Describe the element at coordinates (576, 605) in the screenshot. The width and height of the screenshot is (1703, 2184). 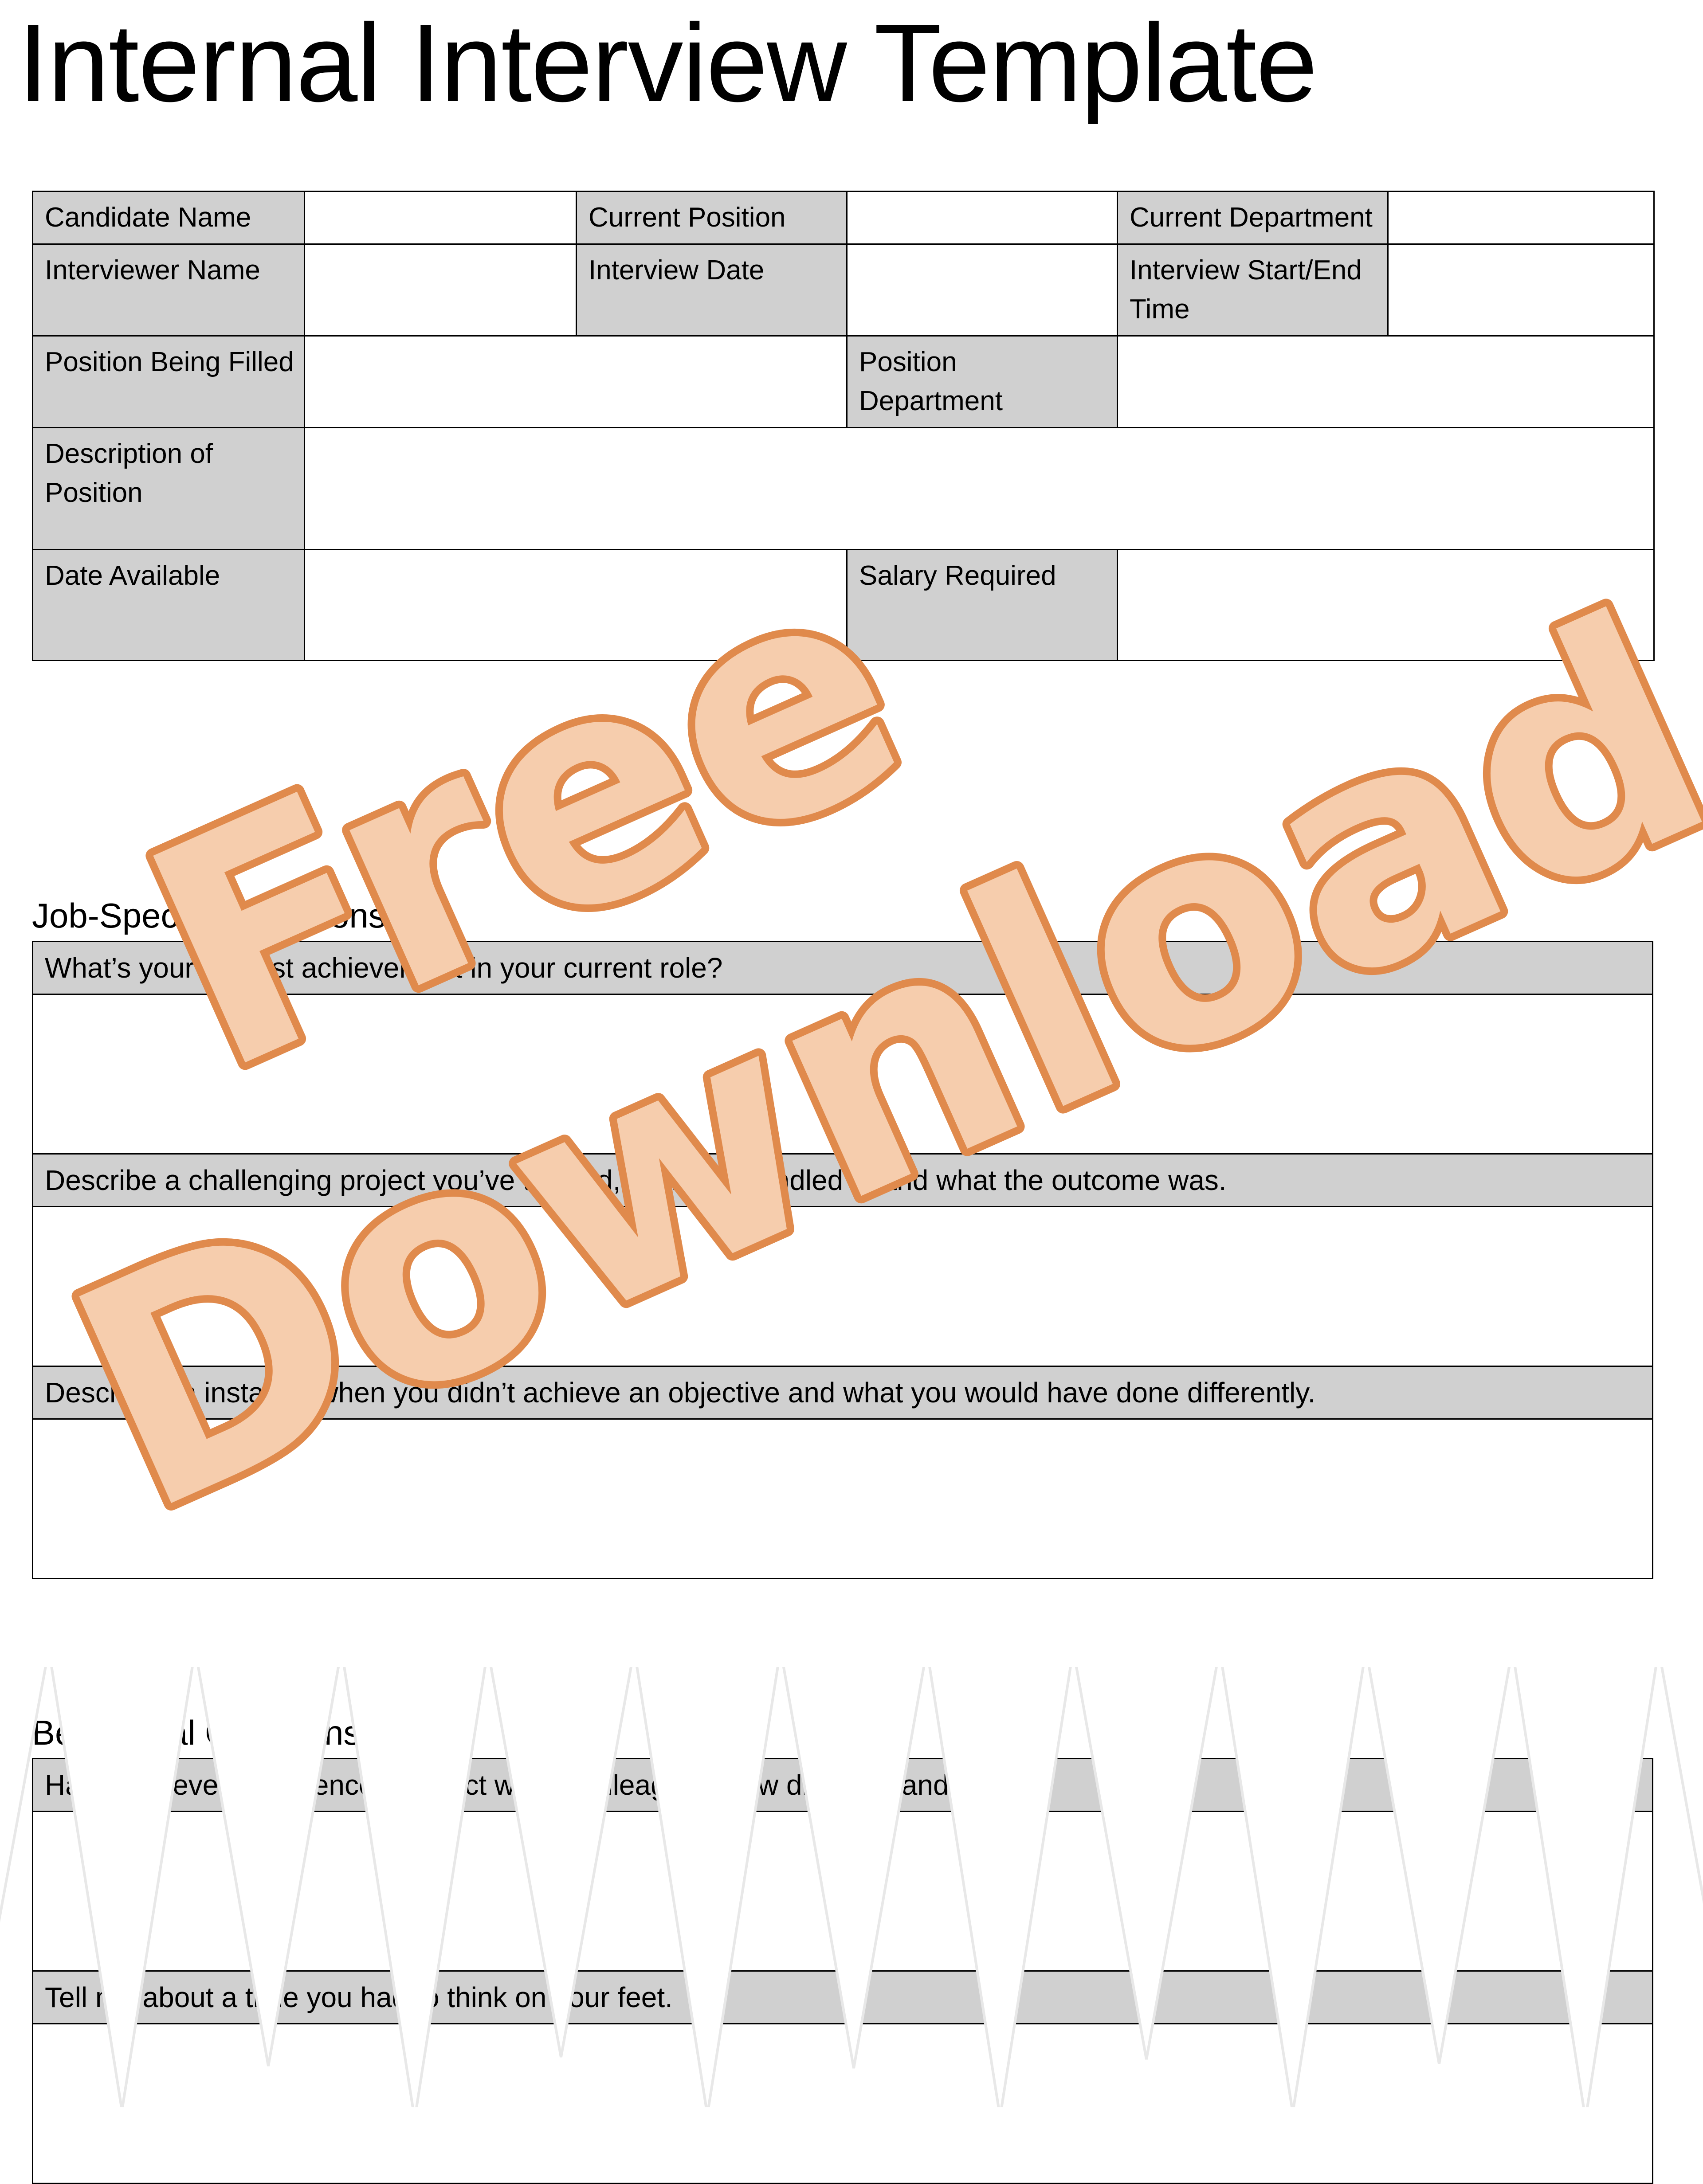
I see `field-value-date-available` at that location.